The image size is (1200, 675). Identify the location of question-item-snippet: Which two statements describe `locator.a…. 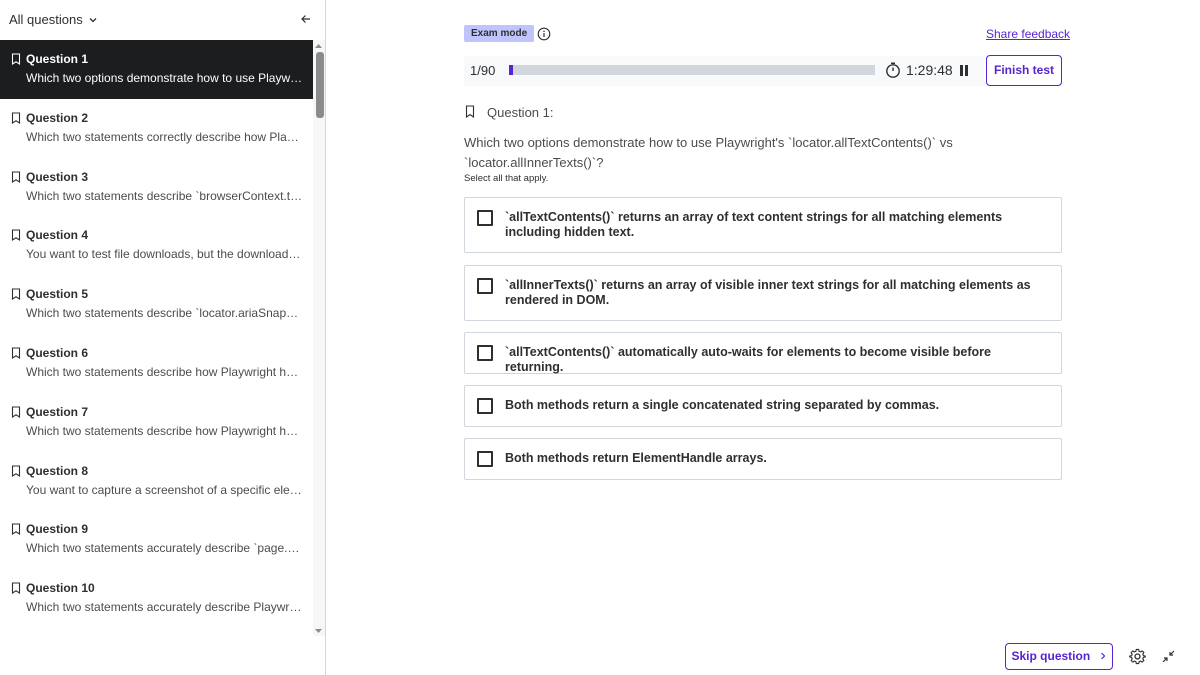
(165, 313).